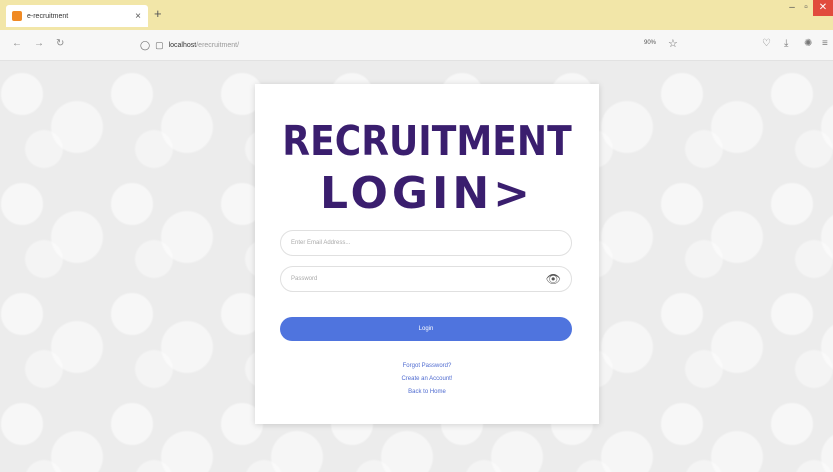 The height and width of the screenshot is (472, 833). What do you see at coordinates (39, 43) in the screenshot?
I see `forward-arrow-icon: →` at bounding box center [39, 43].